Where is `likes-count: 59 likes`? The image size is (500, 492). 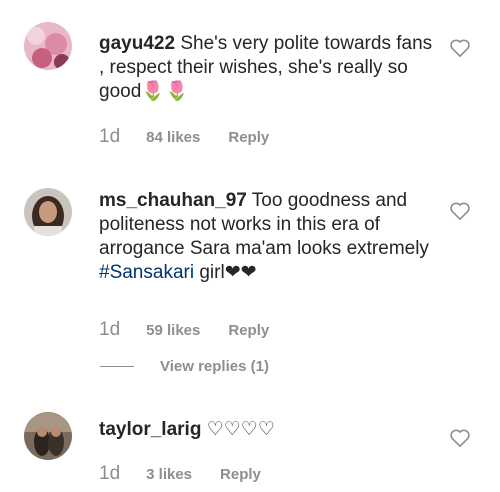 likes-count: 59 likes is located at coordinates (173, 330).